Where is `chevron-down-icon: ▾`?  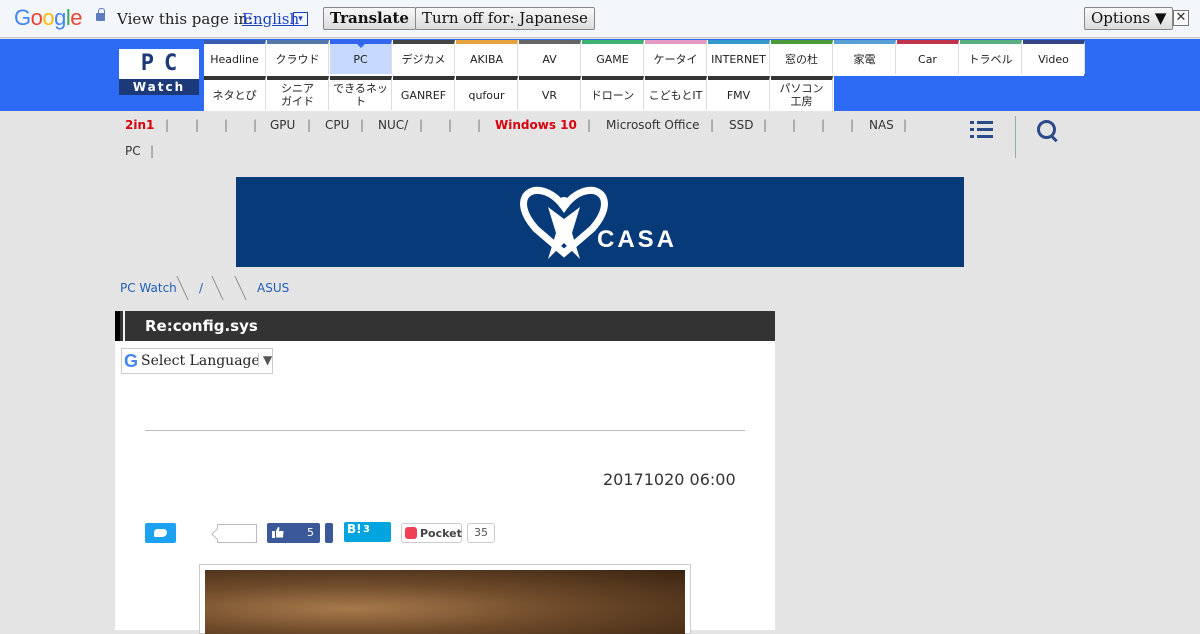 chevron-down-icon: ▾ is located at coordinates (300, 19).